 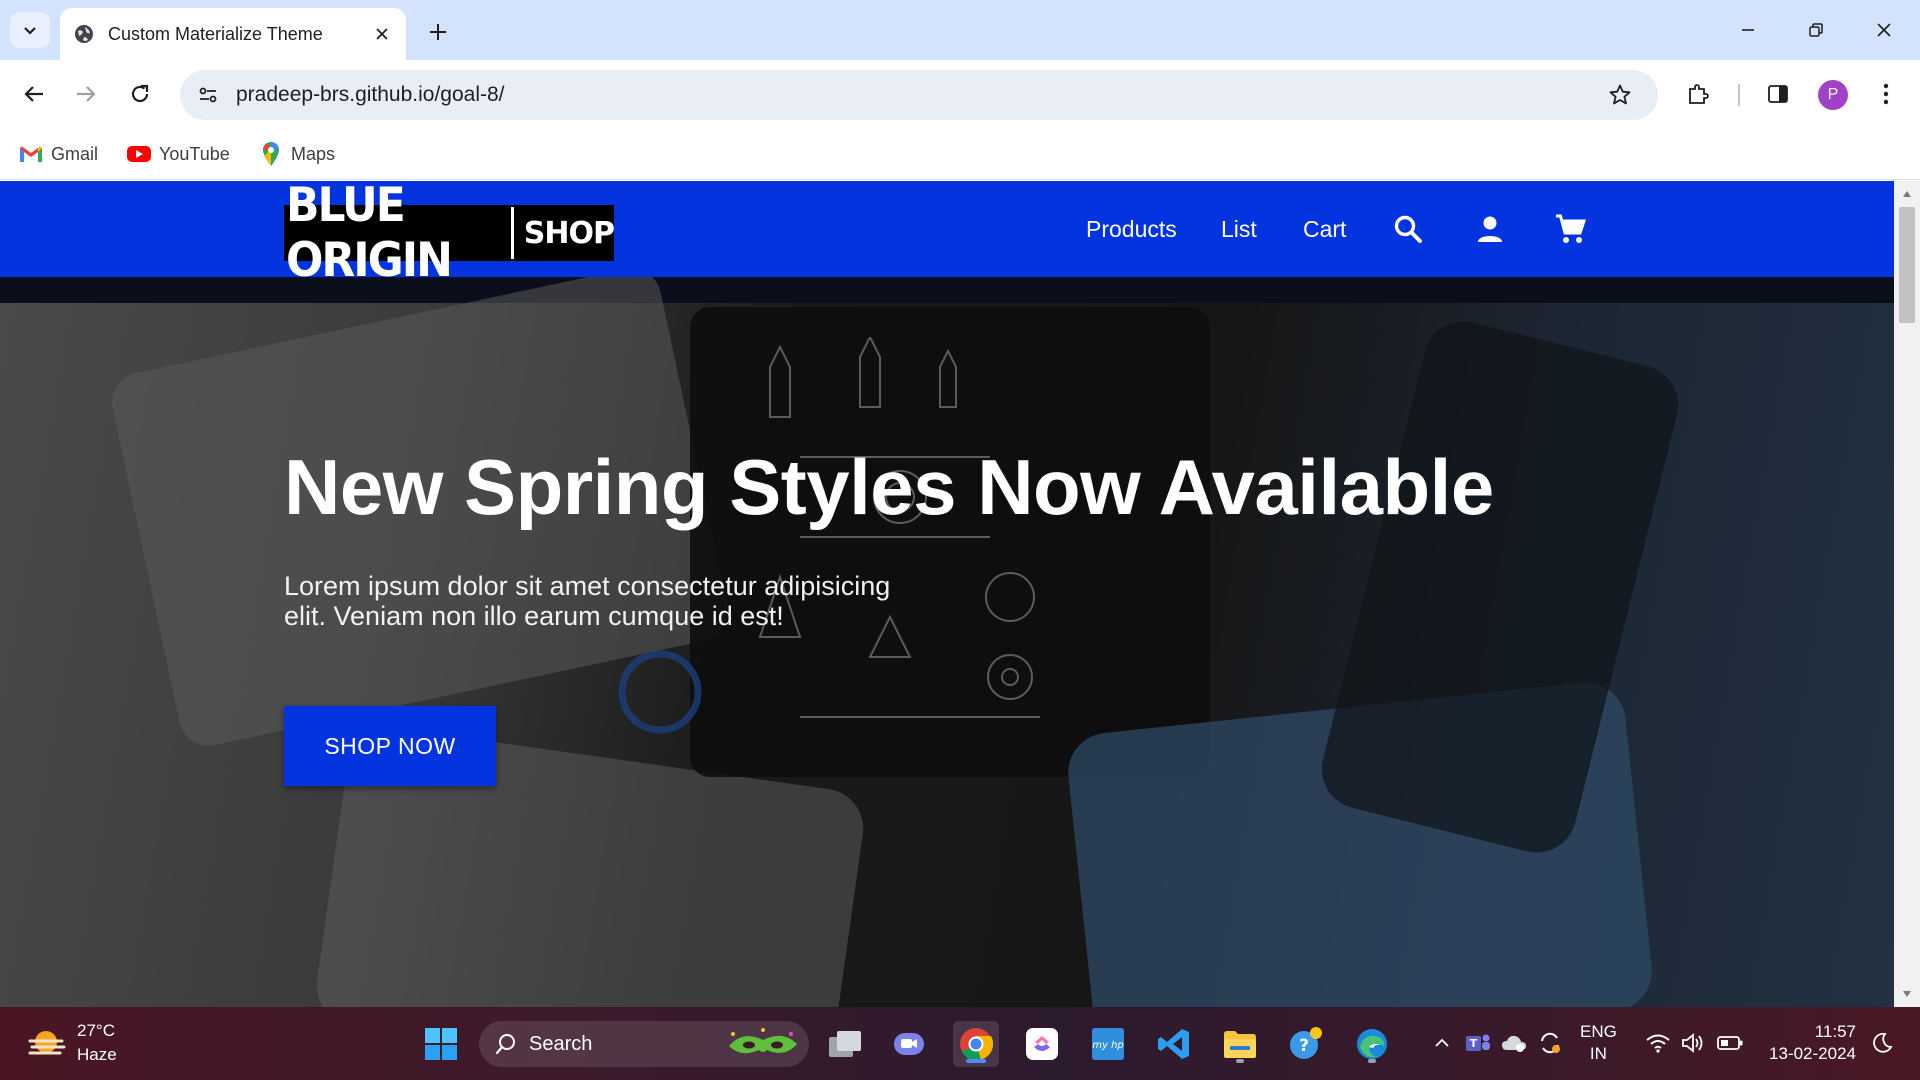 I want to click on video-chat-icon, so click(x=909, y=1044).